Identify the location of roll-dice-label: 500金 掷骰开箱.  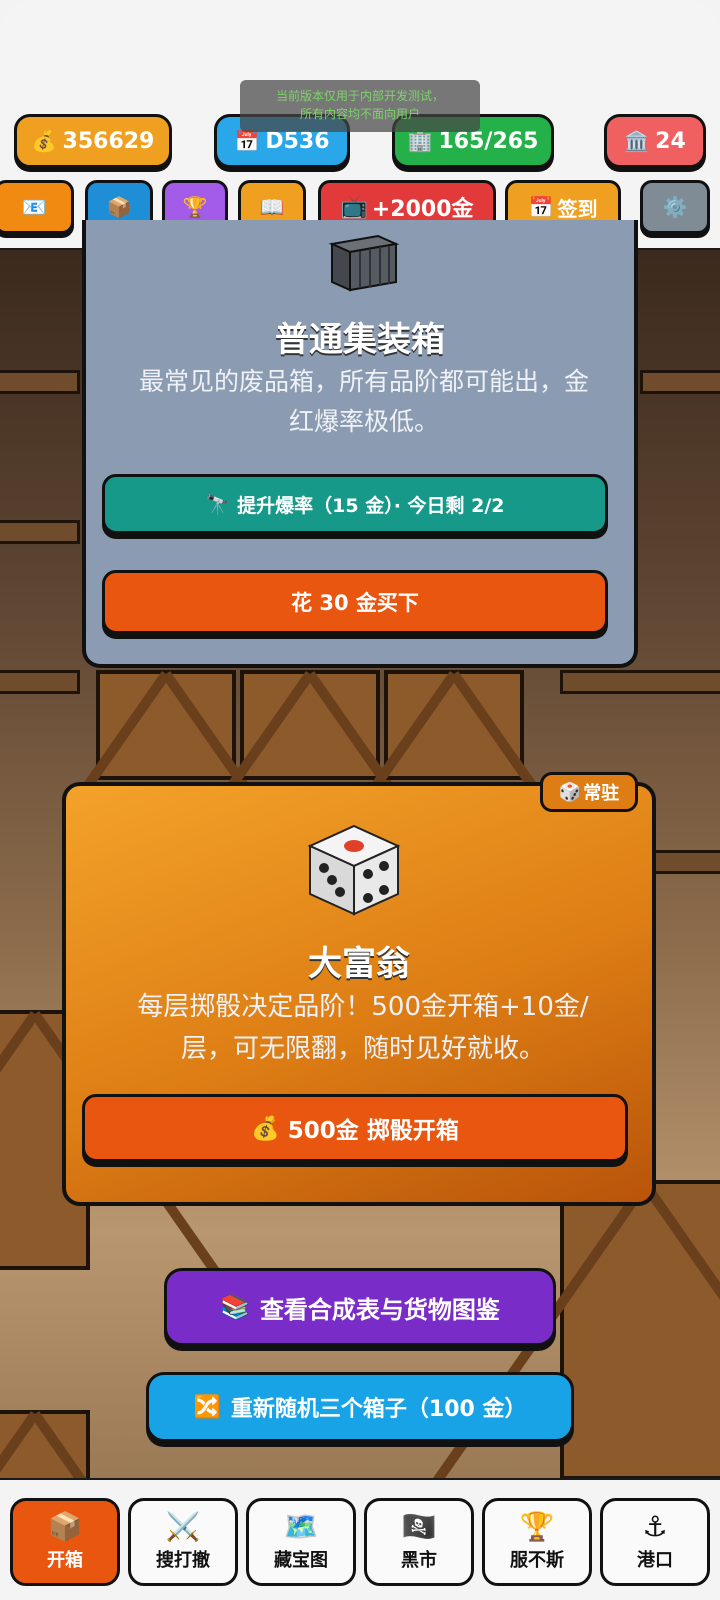
(373, 1131).